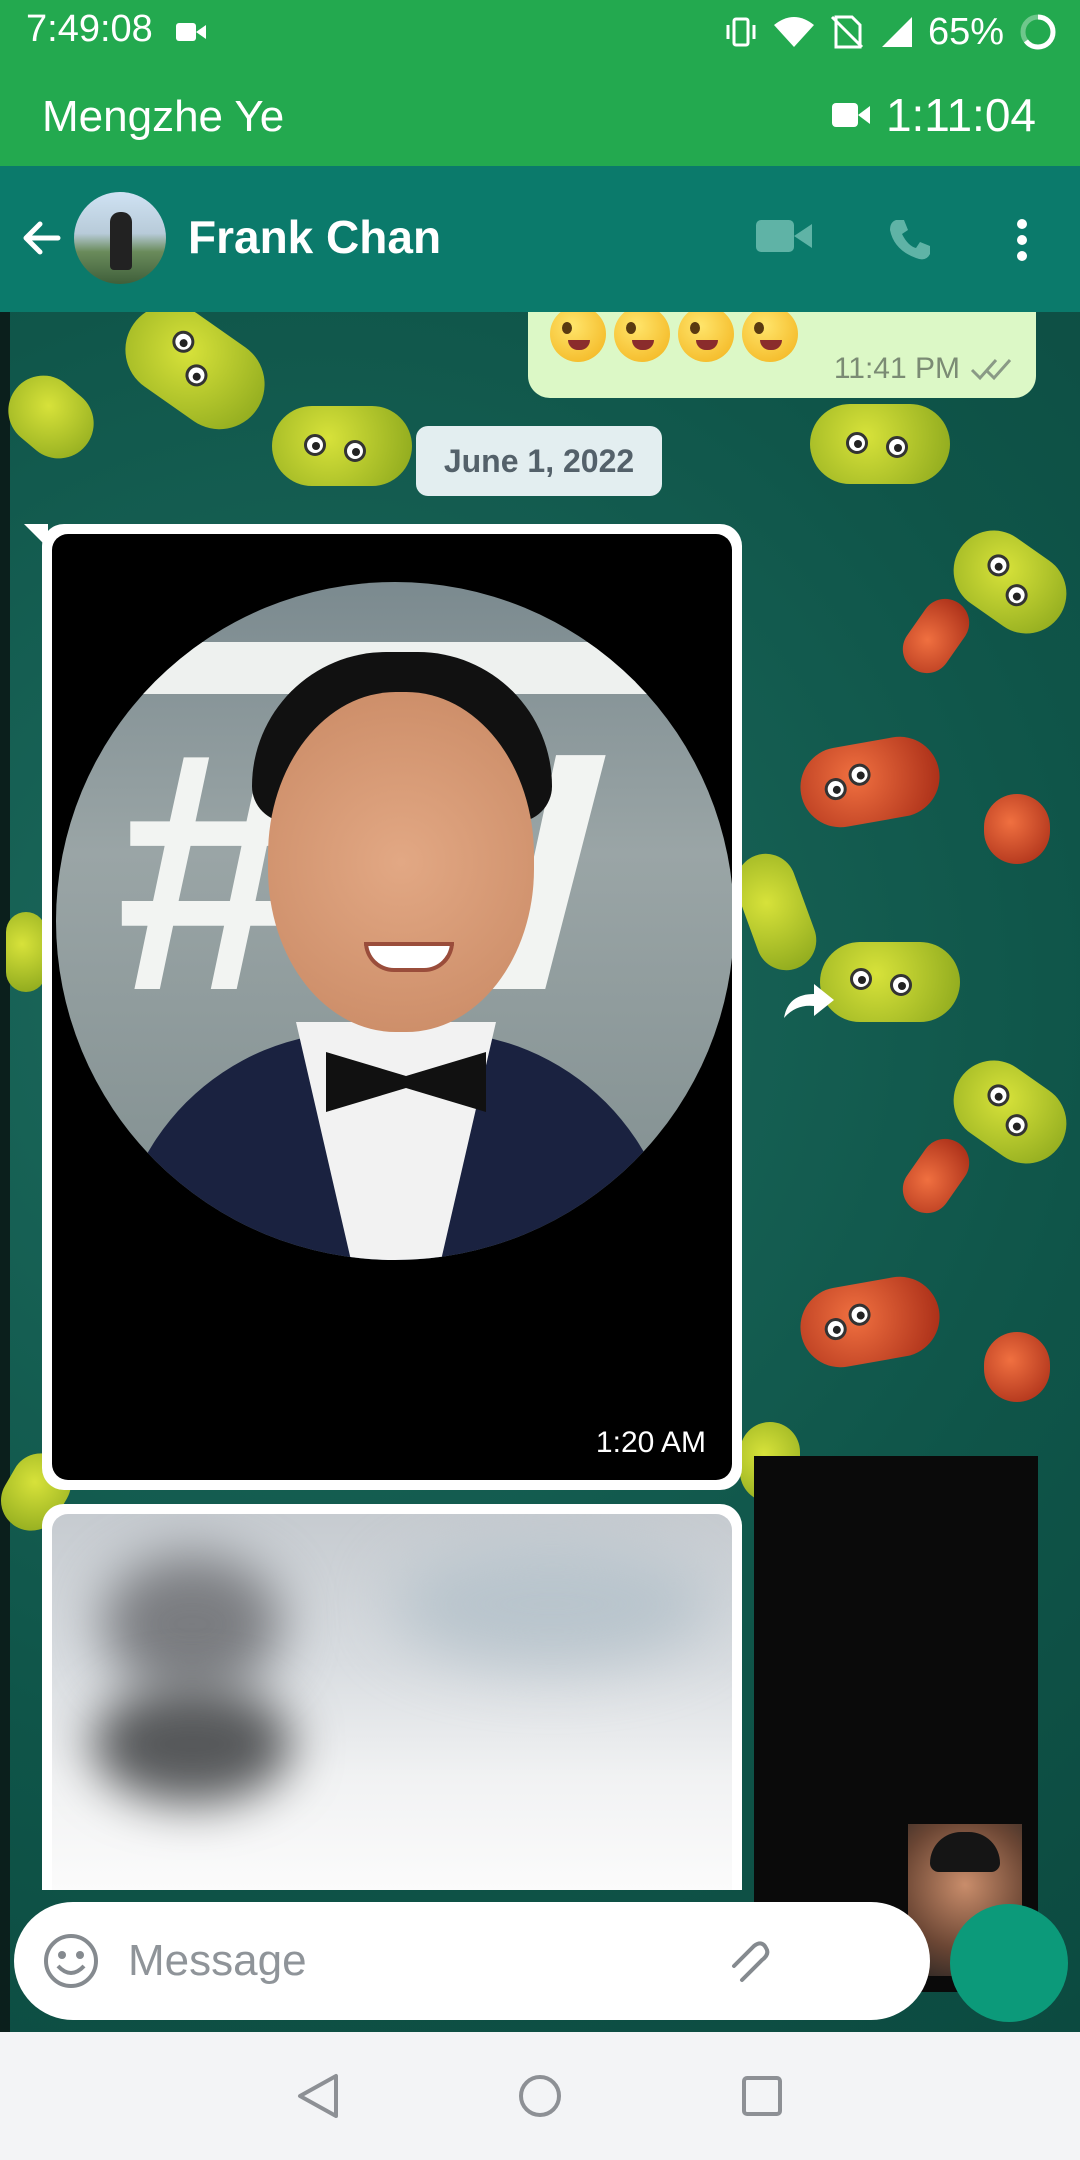  I want to click on bubble-tail, so click(36, 536).